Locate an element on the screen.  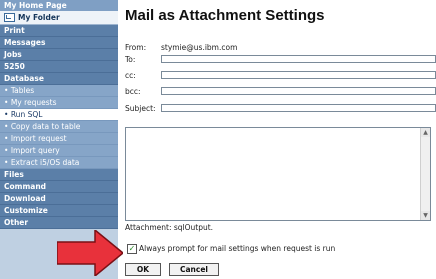
to-input is located at coordinates (298, 59).